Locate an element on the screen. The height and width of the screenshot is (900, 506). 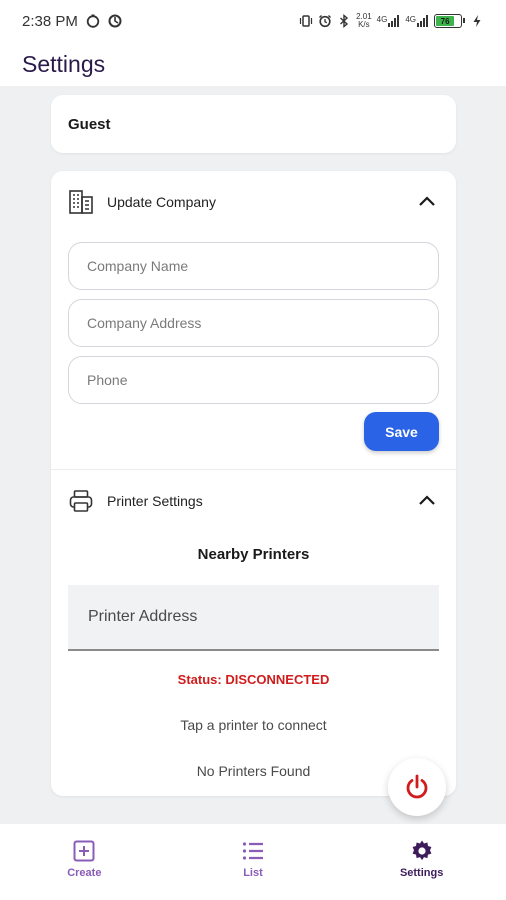
status-time: 2:38 PM is located at coordinates (50, 21).